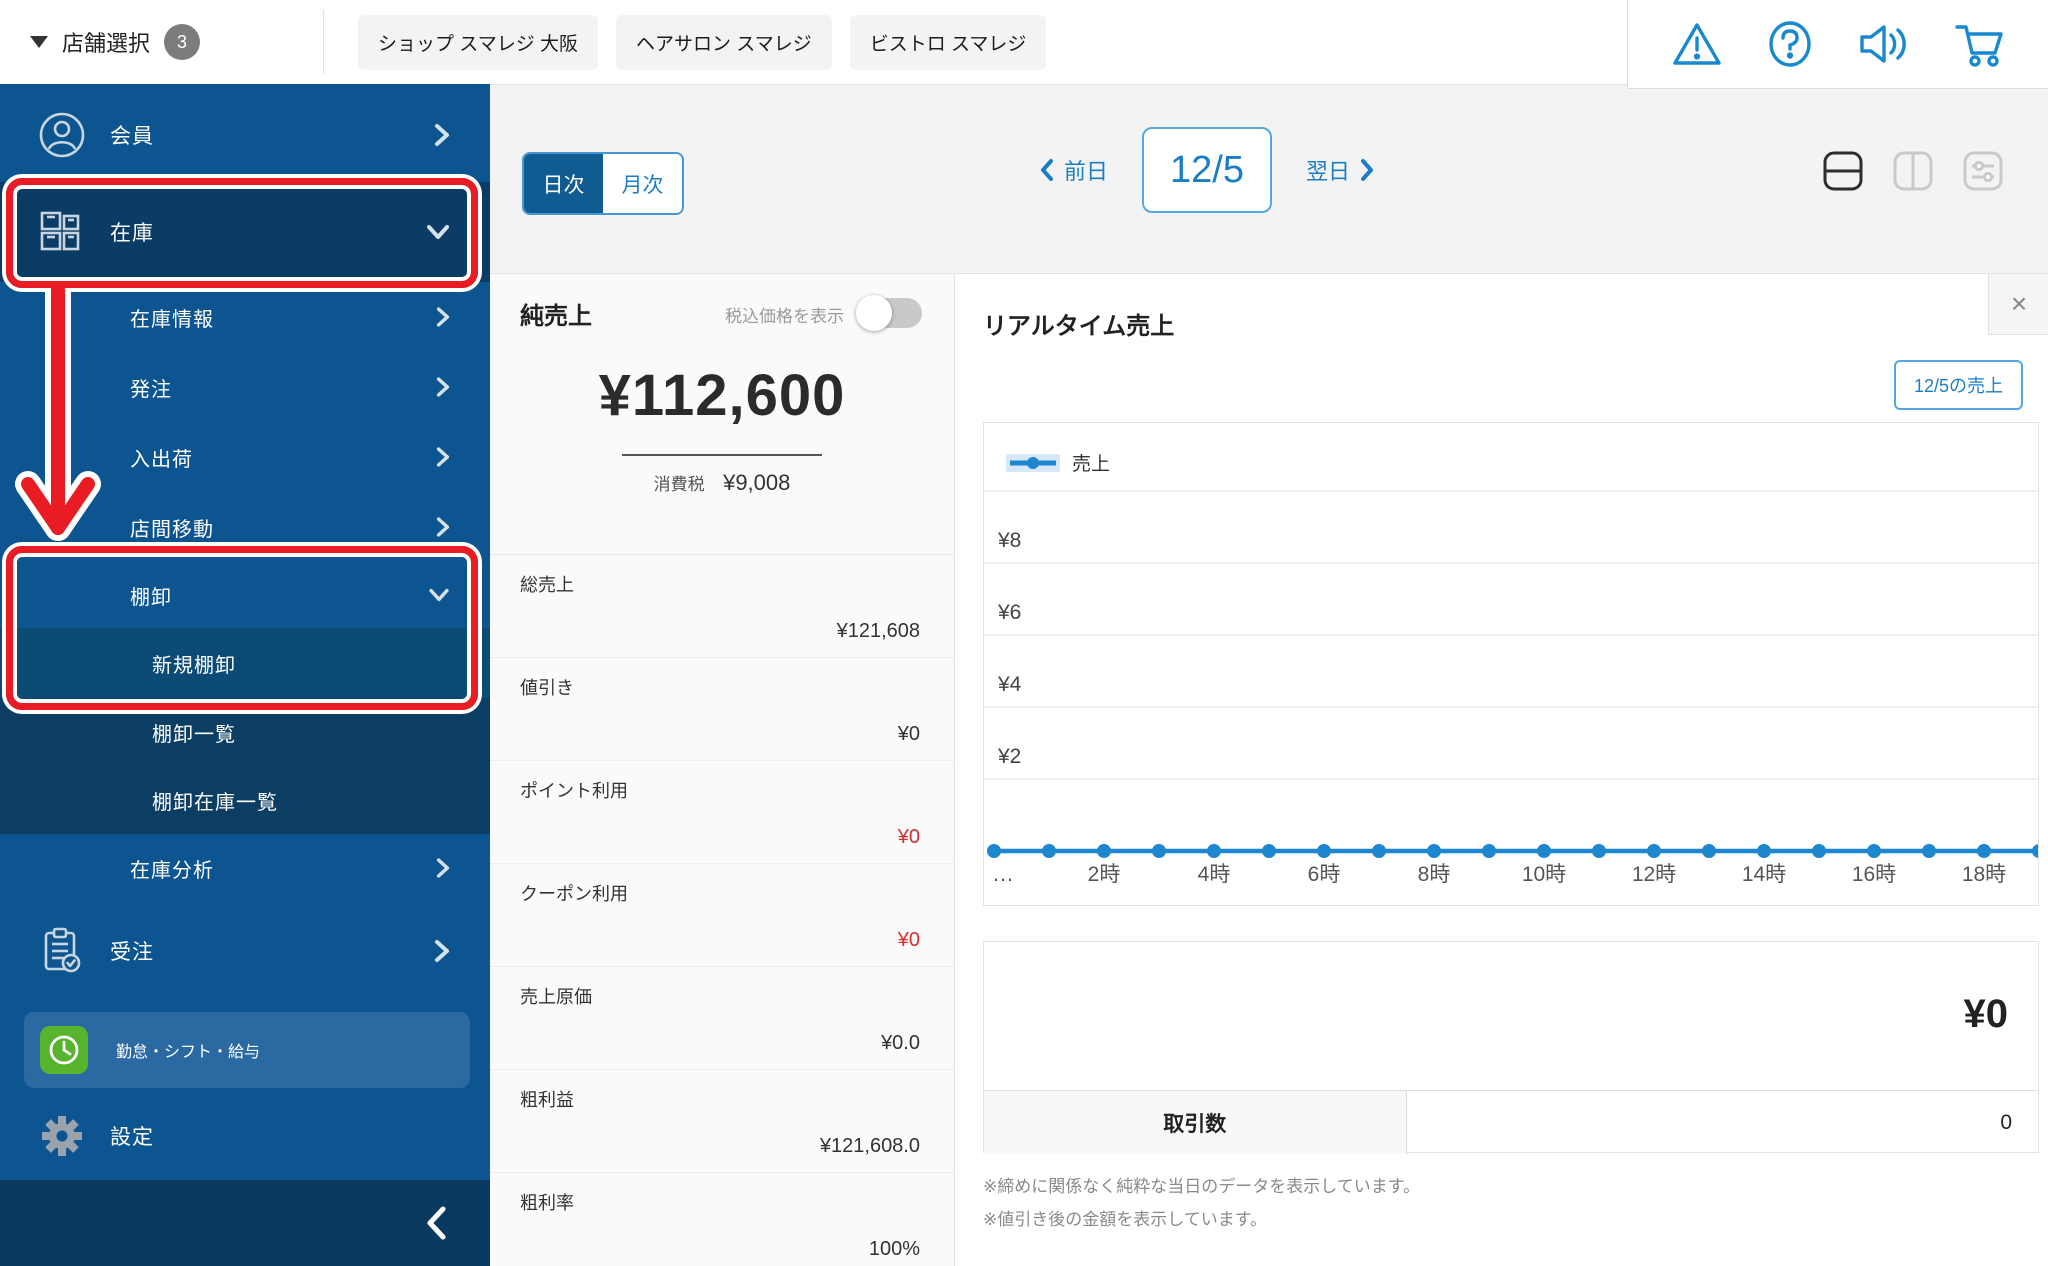 Image resolution: width=2048 pixels, height=1266 pixels. I want to click on topbar-divider, so click(323, 42).